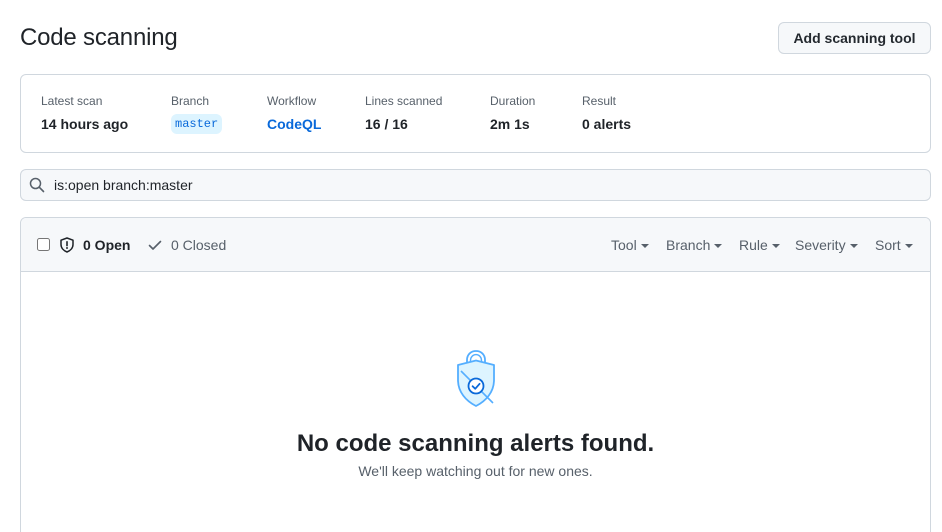  What do you see at coordinates (107, 245) in the screenshot?
I see `open-alerts-label: 0 Open` at bounding box center [107, 245].